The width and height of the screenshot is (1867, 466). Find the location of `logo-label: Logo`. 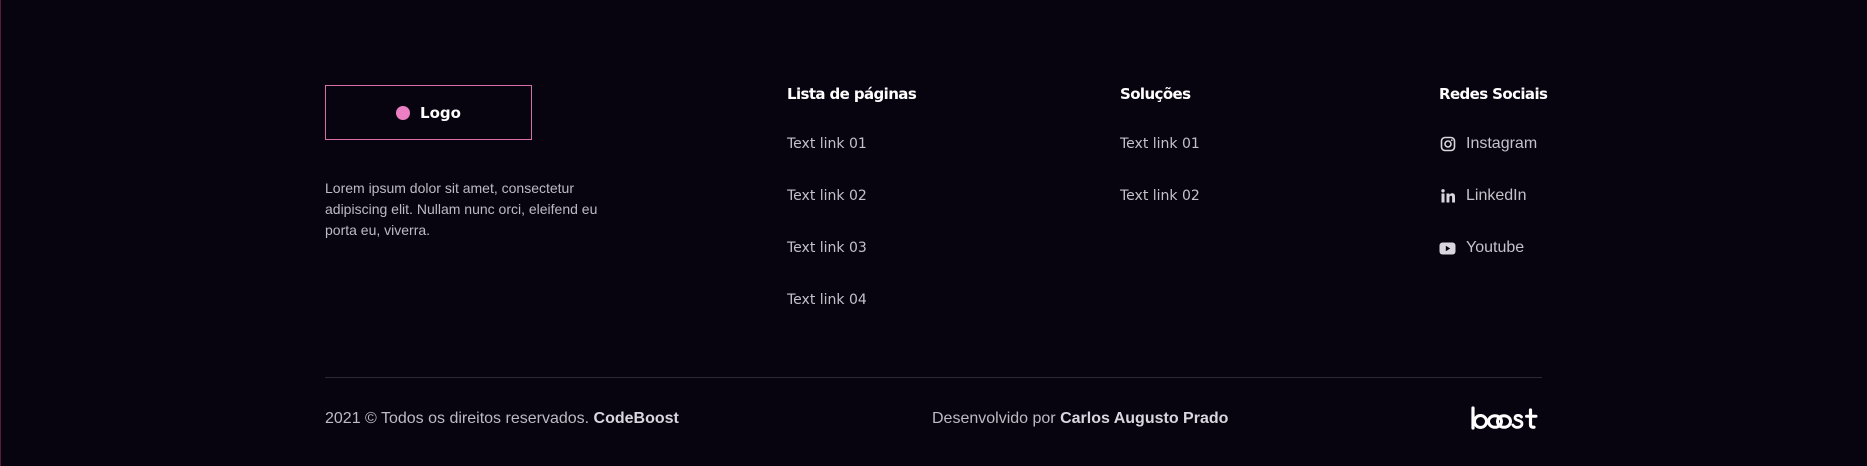

logo-label: Logo is located at coordinates (440, 112).